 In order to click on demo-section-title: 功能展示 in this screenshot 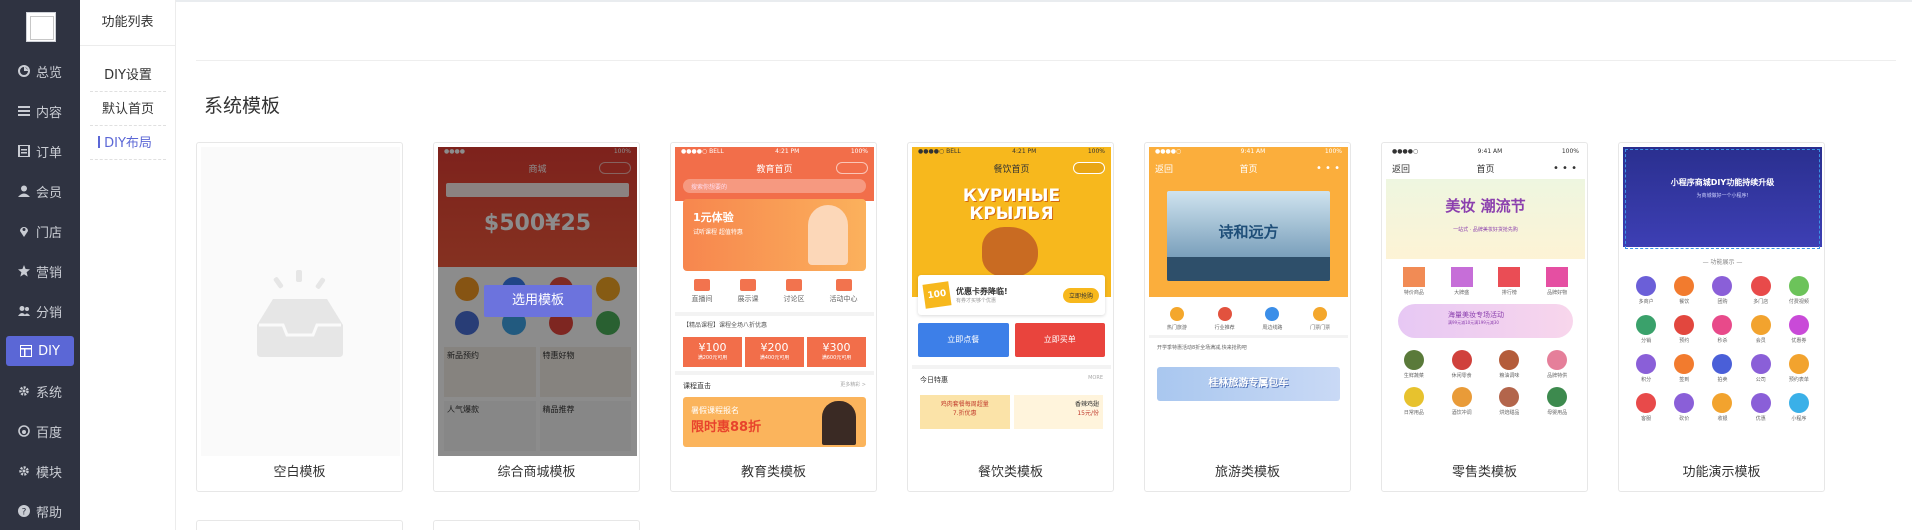, I will do `click(1722, 262)`.